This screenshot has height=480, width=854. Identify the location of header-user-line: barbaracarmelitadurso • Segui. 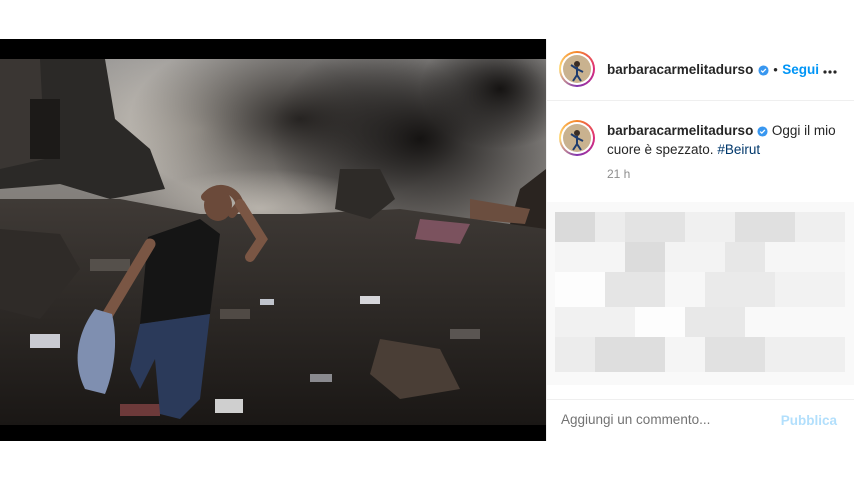
(713, 71).